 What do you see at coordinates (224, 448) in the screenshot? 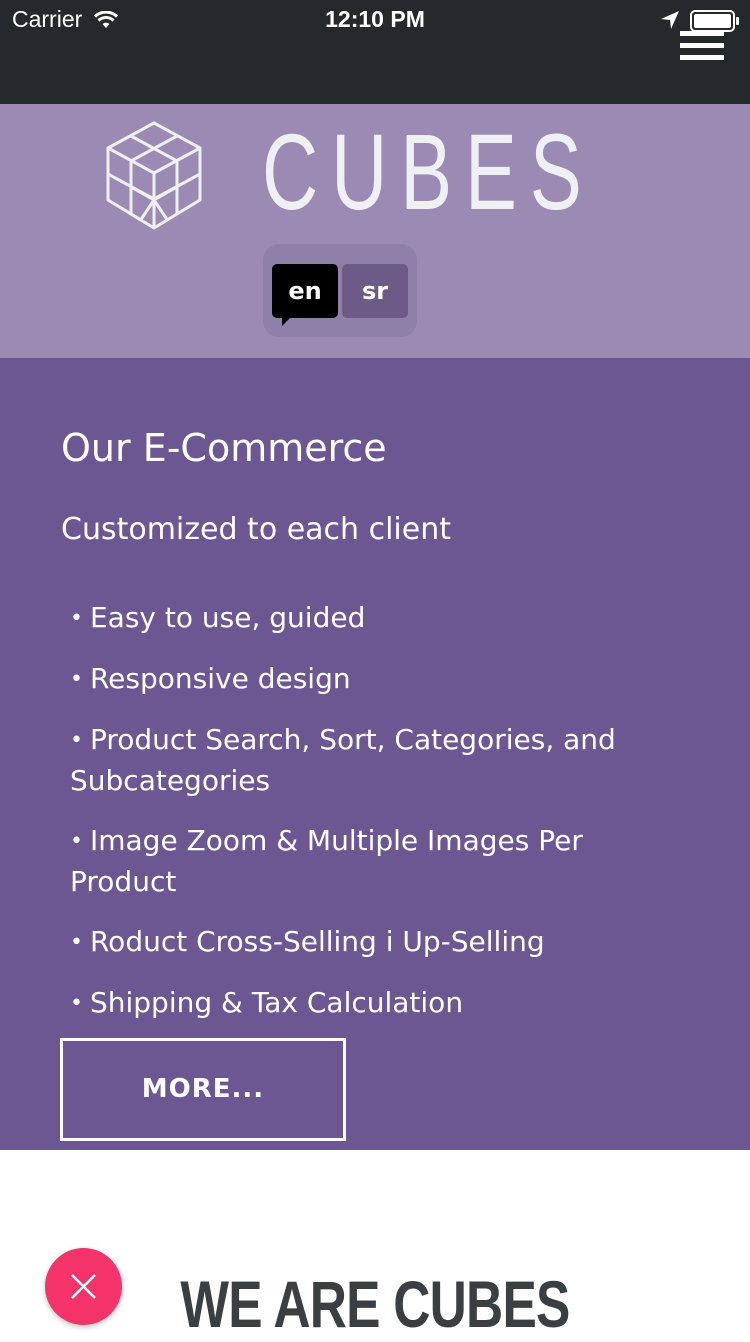
I see `section-title: Our E-Commerce` at bounding box center [224, 448].